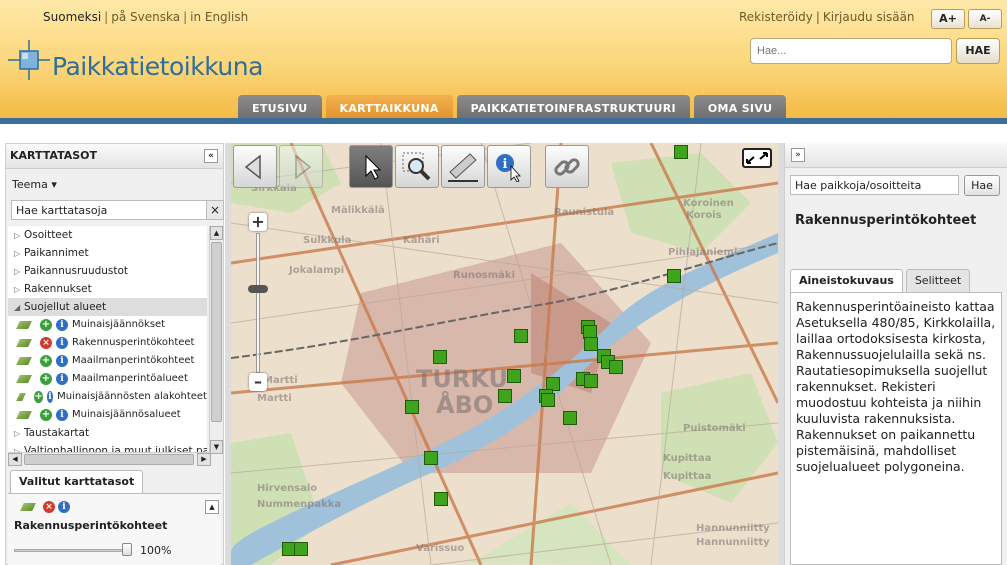  I want to click on tab-etusivu: ETUSIVU, so click(280, 107).